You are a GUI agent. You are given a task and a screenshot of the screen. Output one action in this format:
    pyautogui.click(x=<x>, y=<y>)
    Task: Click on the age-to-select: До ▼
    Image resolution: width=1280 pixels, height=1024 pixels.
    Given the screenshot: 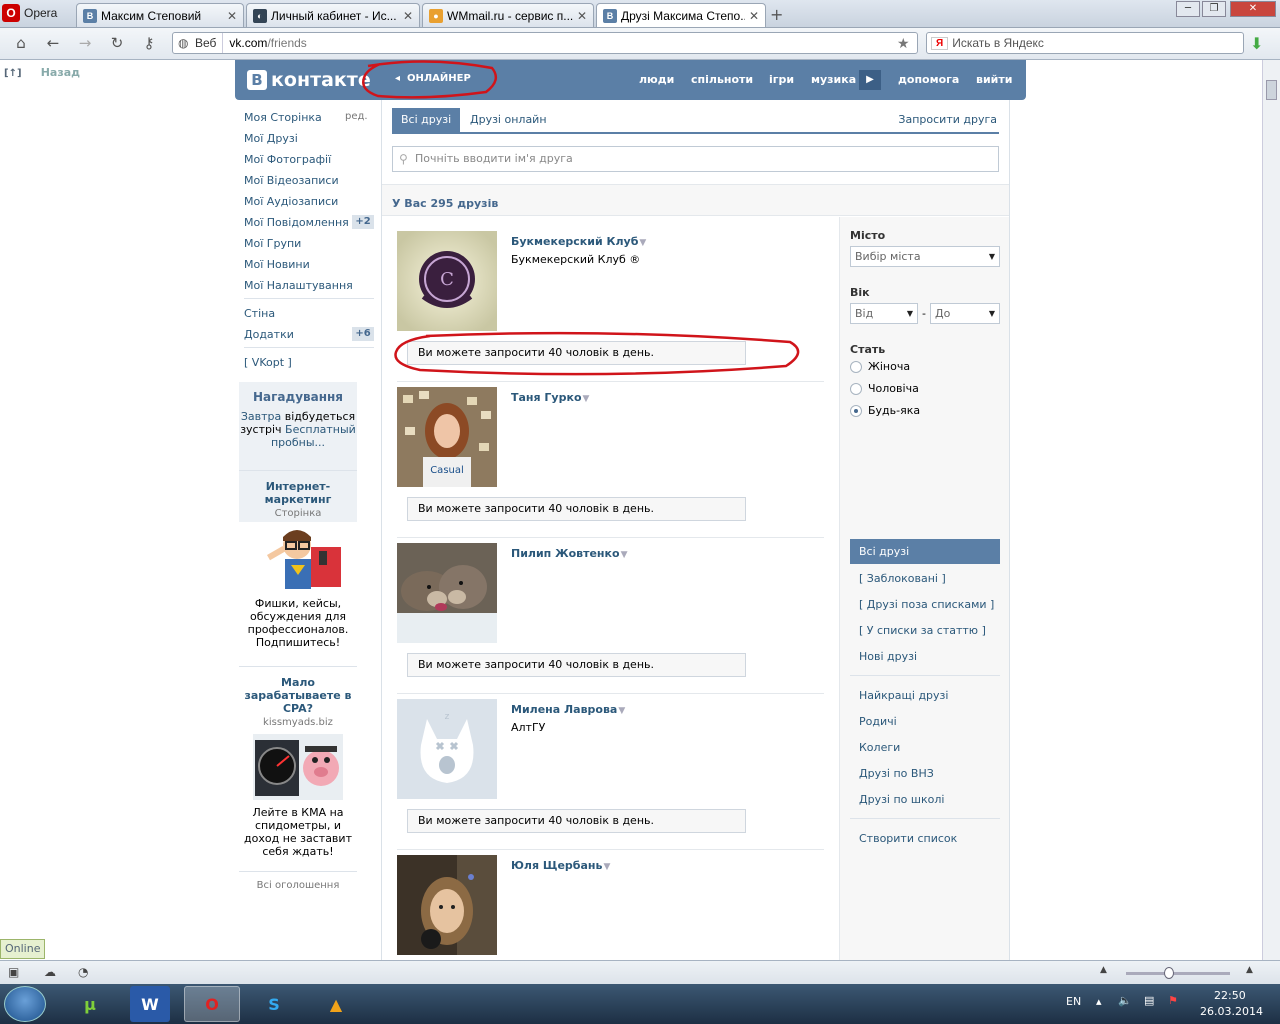 What is the action you would take?
    pyautogui.click(x=965, y=313)
    